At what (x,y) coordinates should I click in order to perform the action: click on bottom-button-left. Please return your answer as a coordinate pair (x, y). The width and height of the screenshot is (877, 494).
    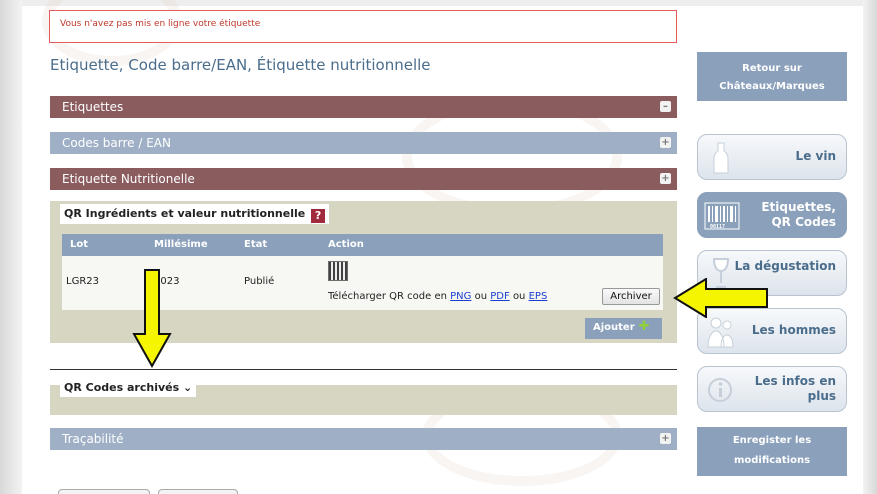
    Looking at the image, I should click on (104, 491).